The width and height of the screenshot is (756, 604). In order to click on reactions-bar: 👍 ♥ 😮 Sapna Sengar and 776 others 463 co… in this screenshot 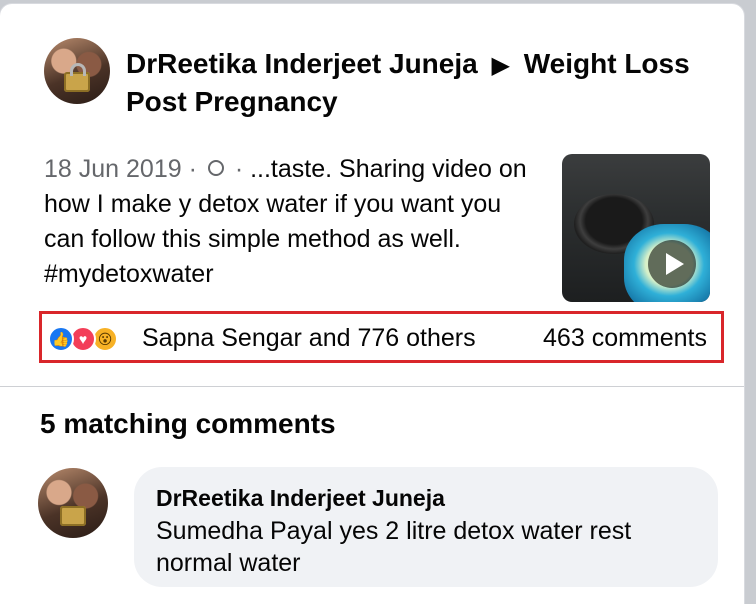, I will do `click(381, 337)`.